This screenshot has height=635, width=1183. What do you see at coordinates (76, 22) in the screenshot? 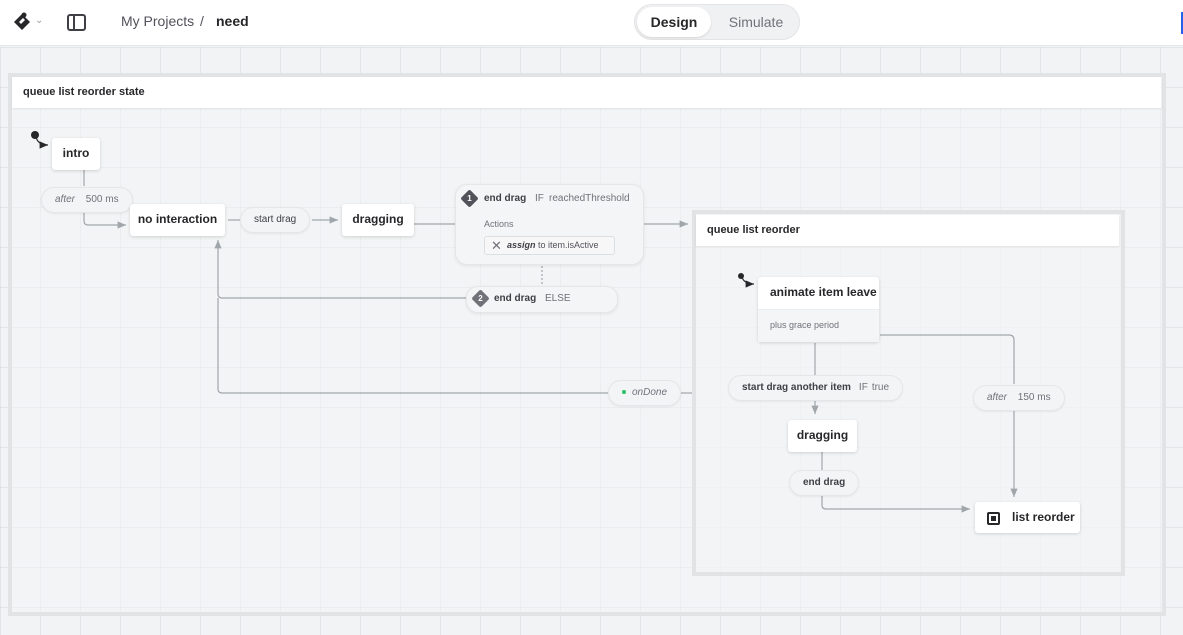
I see `sidebar-toggle-icon` at bounding box center [76, 22].